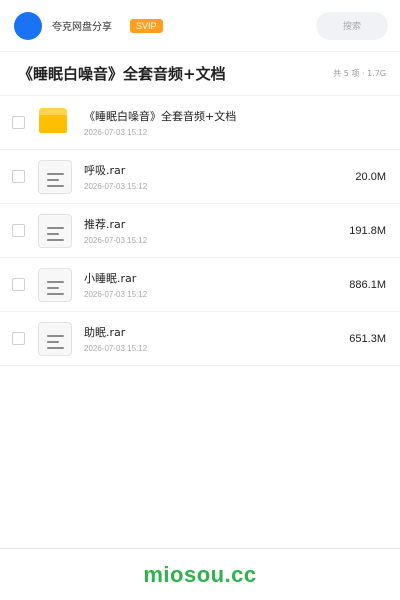 The width and height of the screenshot is (400, 600). I want to click on file-row: 小睡眠.rar 2026-07-03 15:12 886.1M, so click(200, 285).